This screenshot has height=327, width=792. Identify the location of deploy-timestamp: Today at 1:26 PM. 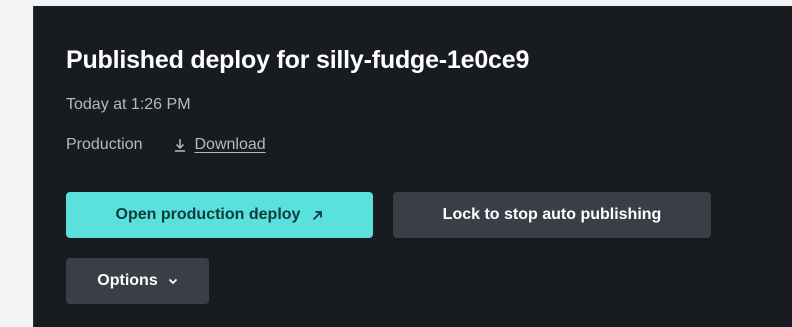
(128, 104).